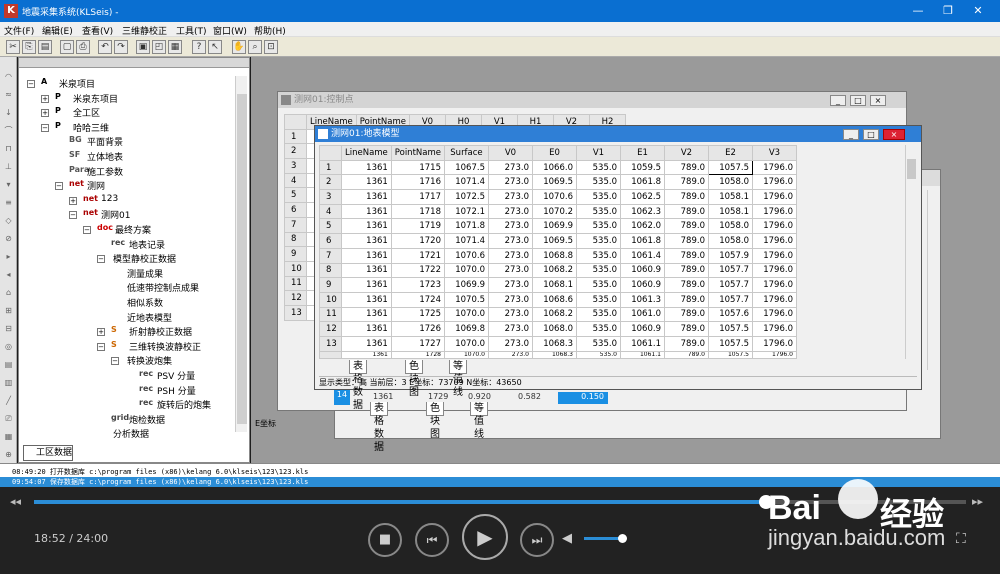  I want to click on tab-table-data: 表格数据, so click(358, 385).